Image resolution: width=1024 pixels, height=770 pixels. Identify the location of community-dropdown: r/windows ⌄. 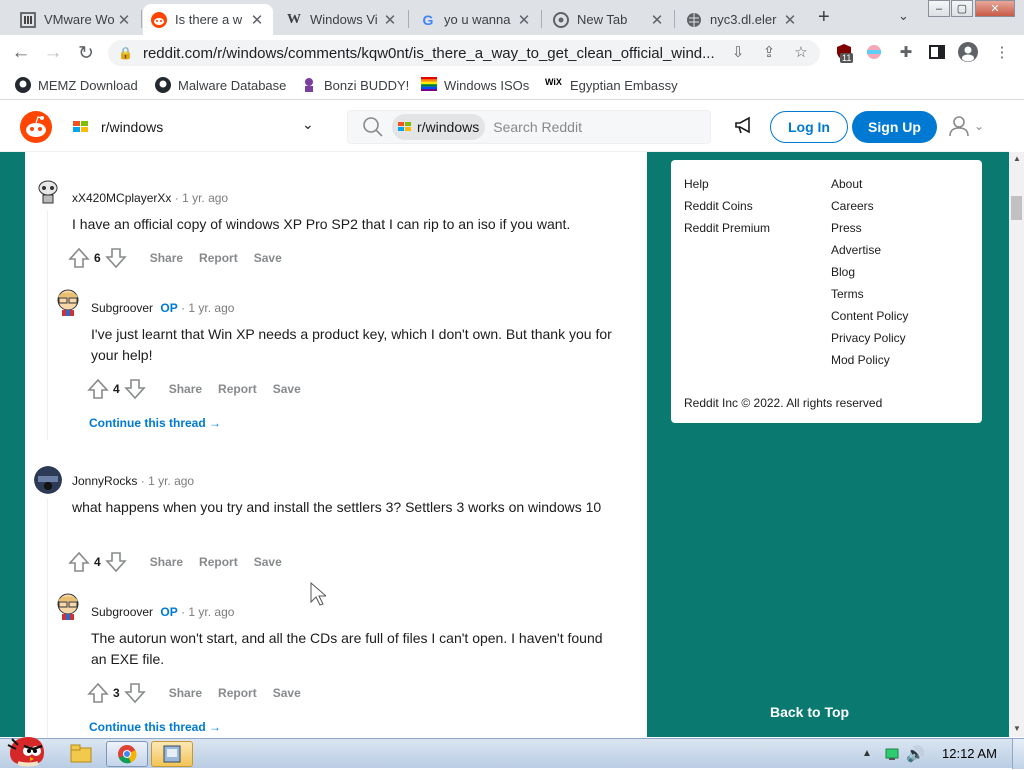
(196, 127).